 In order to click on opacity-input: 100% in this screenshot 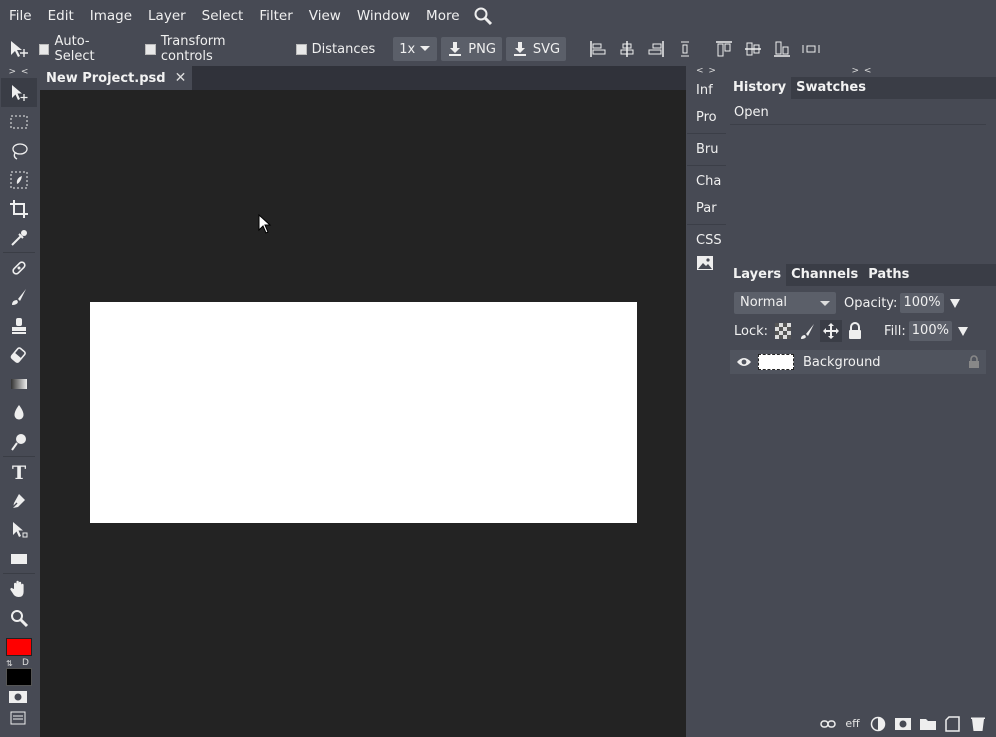, I will do `click(922, 303)`.